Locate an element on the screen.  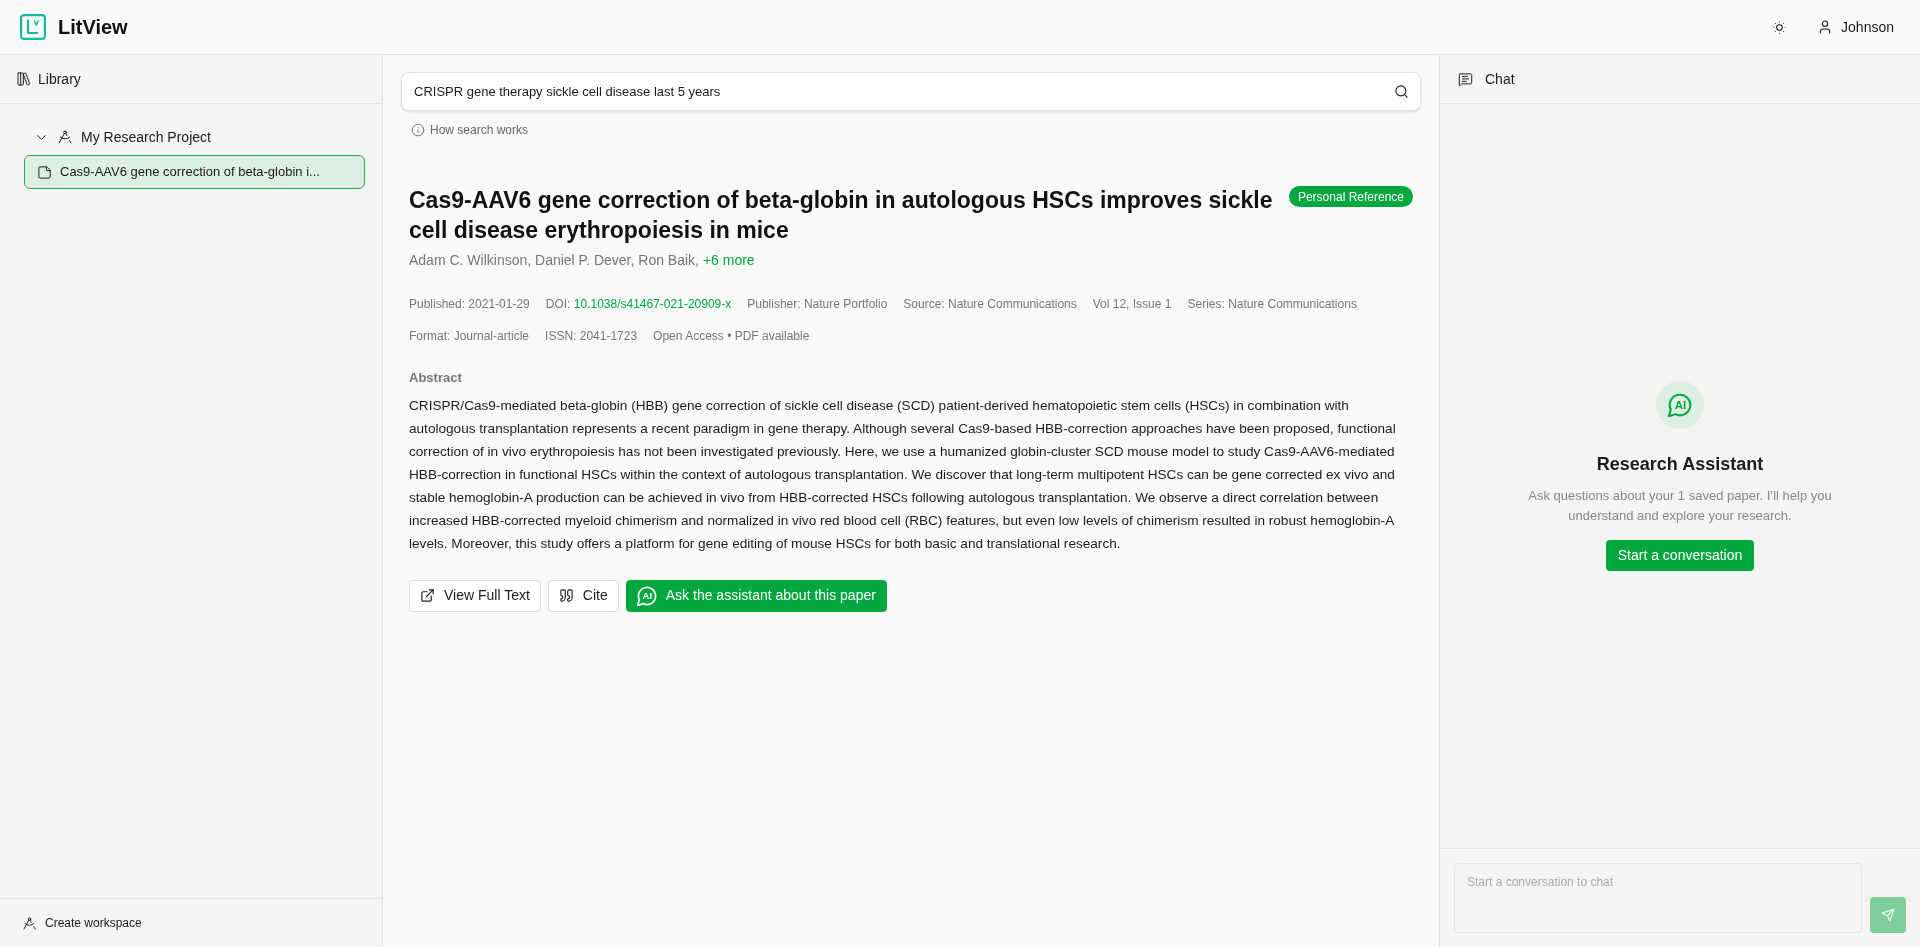
meta-item: Open Access • PDF available is located at coordinates (731, 336).